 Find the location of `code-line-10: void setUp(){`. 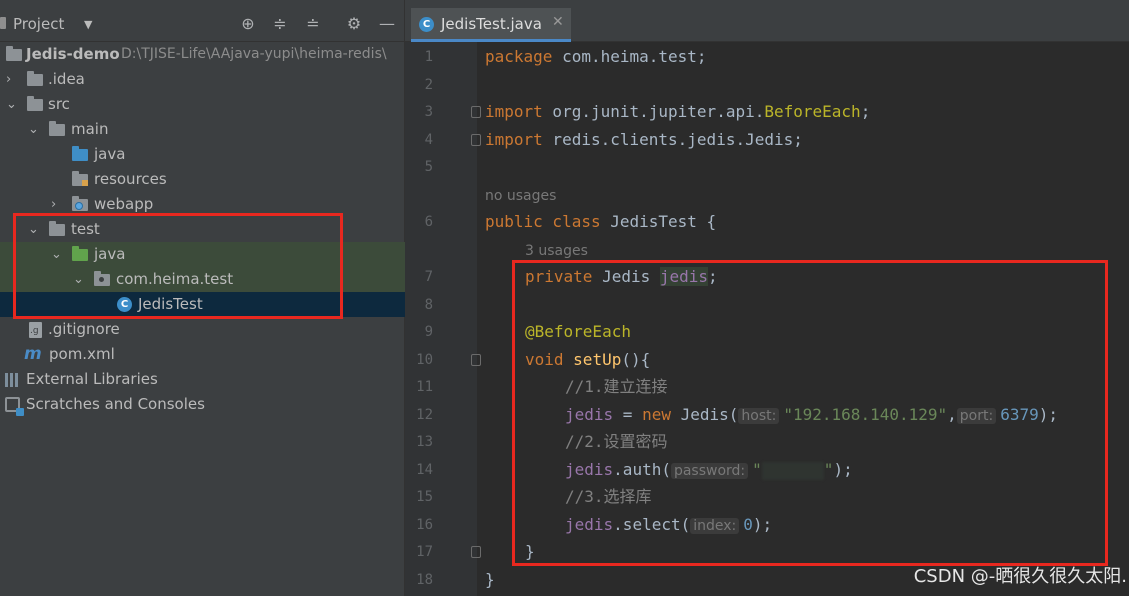

code-line-10: void setUp(){ is located at coordinates (587, 360).